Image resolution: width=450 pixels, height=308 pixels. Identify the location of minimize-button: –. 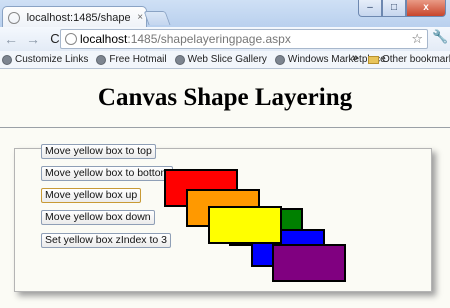
(370, 8).